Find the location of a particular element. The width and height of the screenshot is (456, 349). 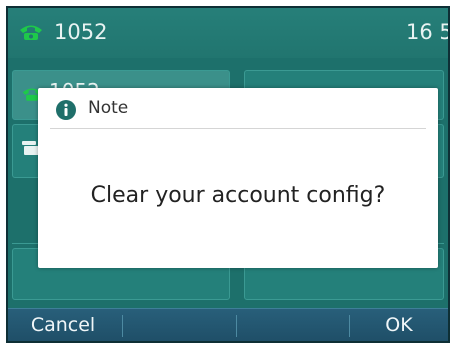

cancel-button: Cancel is located at coordinates (63, 325).